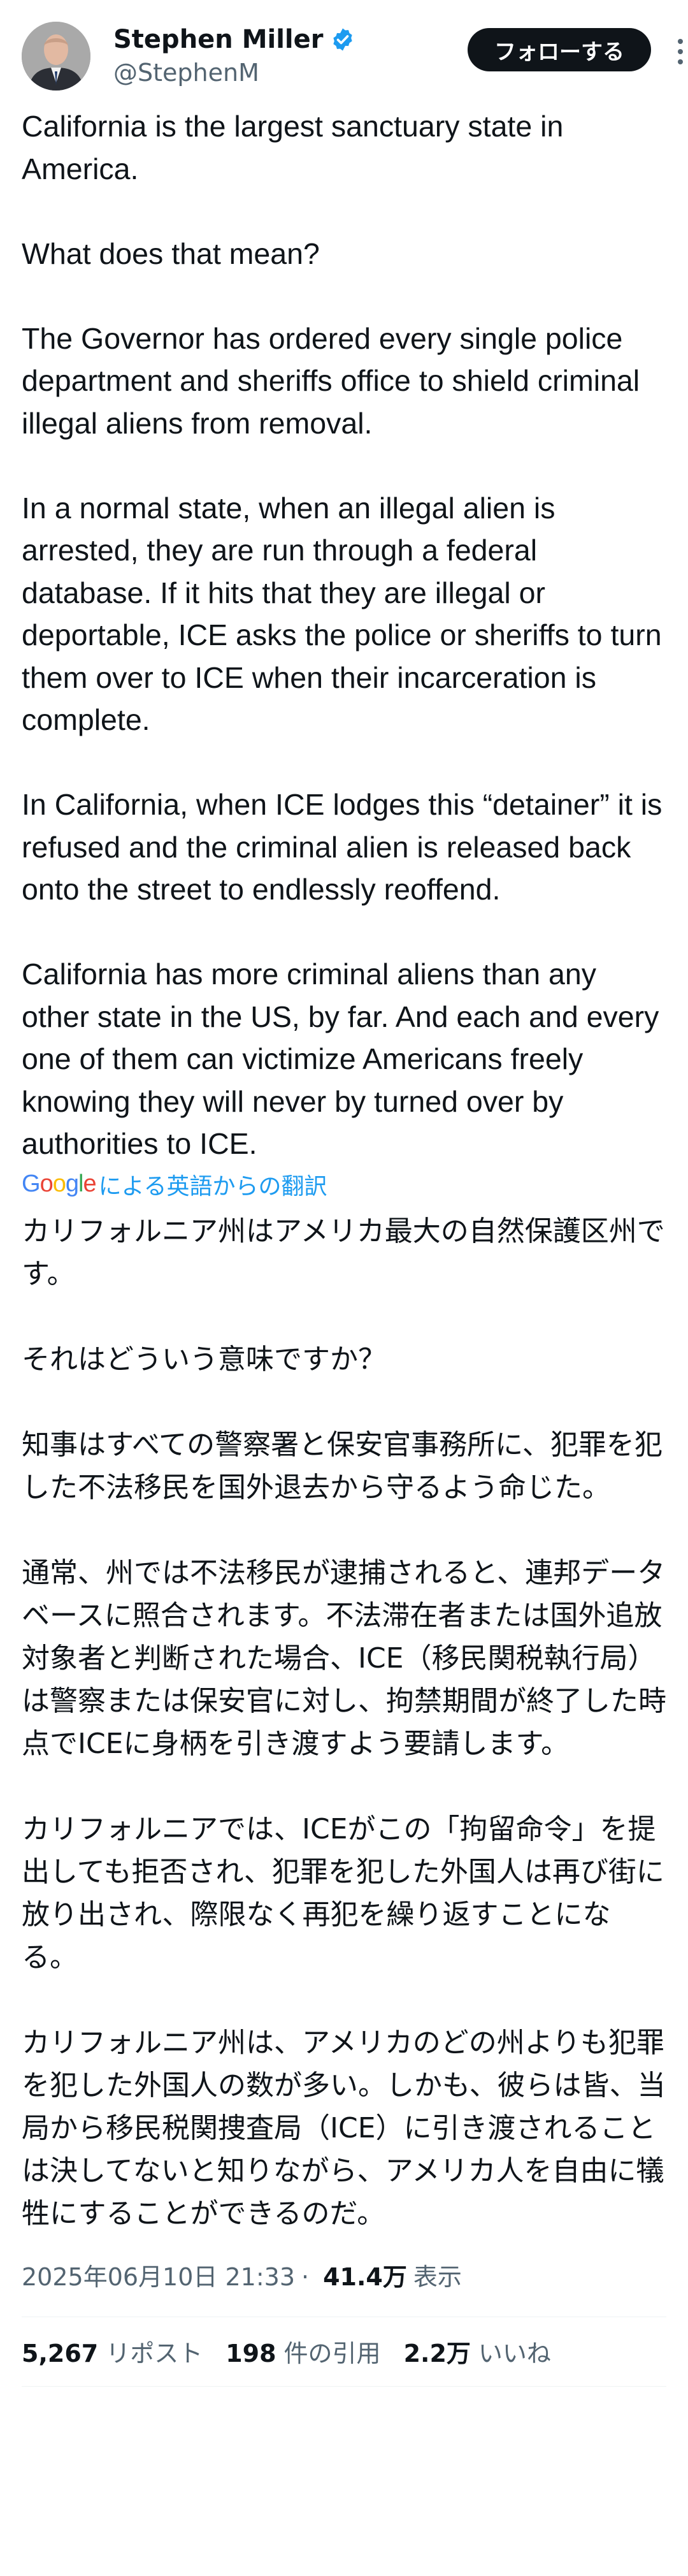 The image size is (688, 2576). I want to click on engagement-stats: 5,267 リポスト 198 件の引用 2.2万 いいね, so click(344, 2351).